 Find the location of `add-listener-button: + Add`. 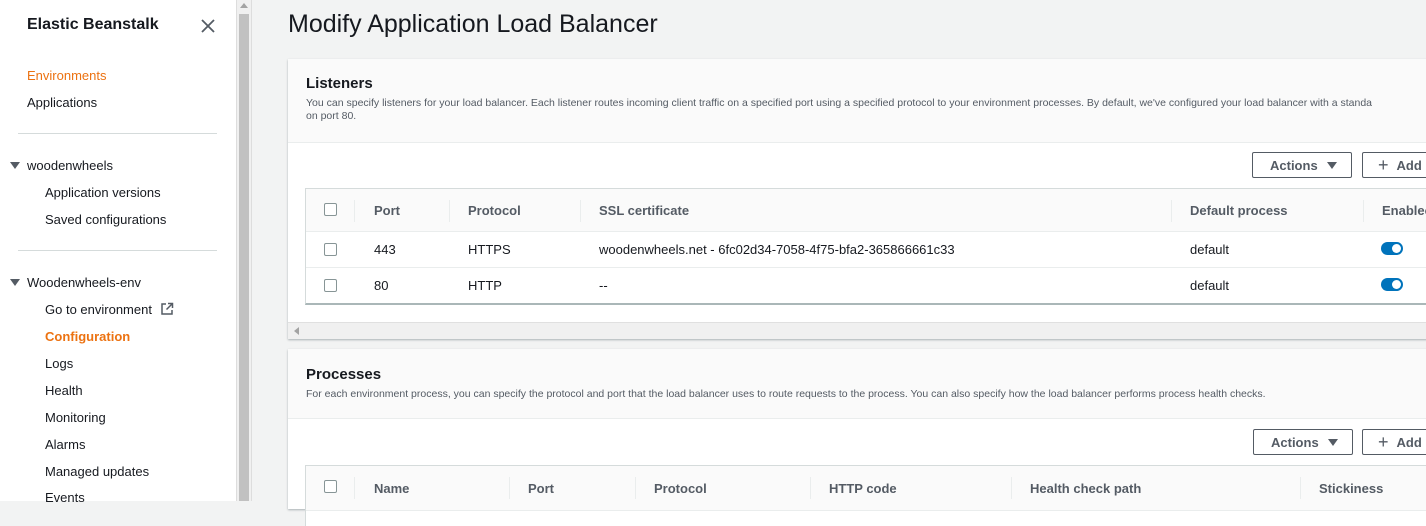

add-listener-button: + Add is located at coordinates (1394, 165).